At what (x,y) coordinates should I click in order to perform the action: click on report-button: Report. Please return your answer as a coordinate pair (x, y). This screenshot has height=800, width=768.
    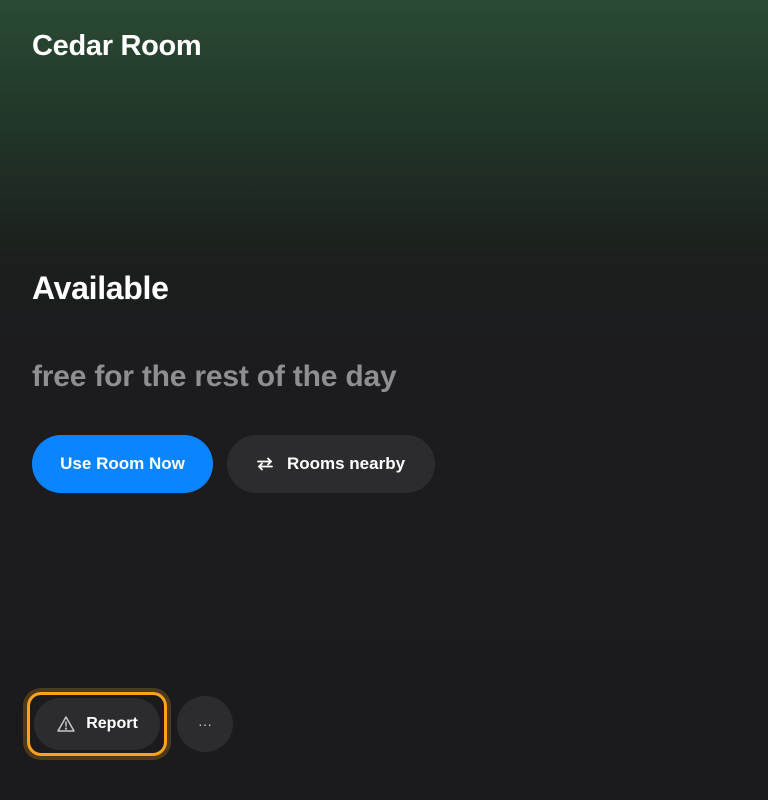
    Looking at the image, I should click on (97, 724).